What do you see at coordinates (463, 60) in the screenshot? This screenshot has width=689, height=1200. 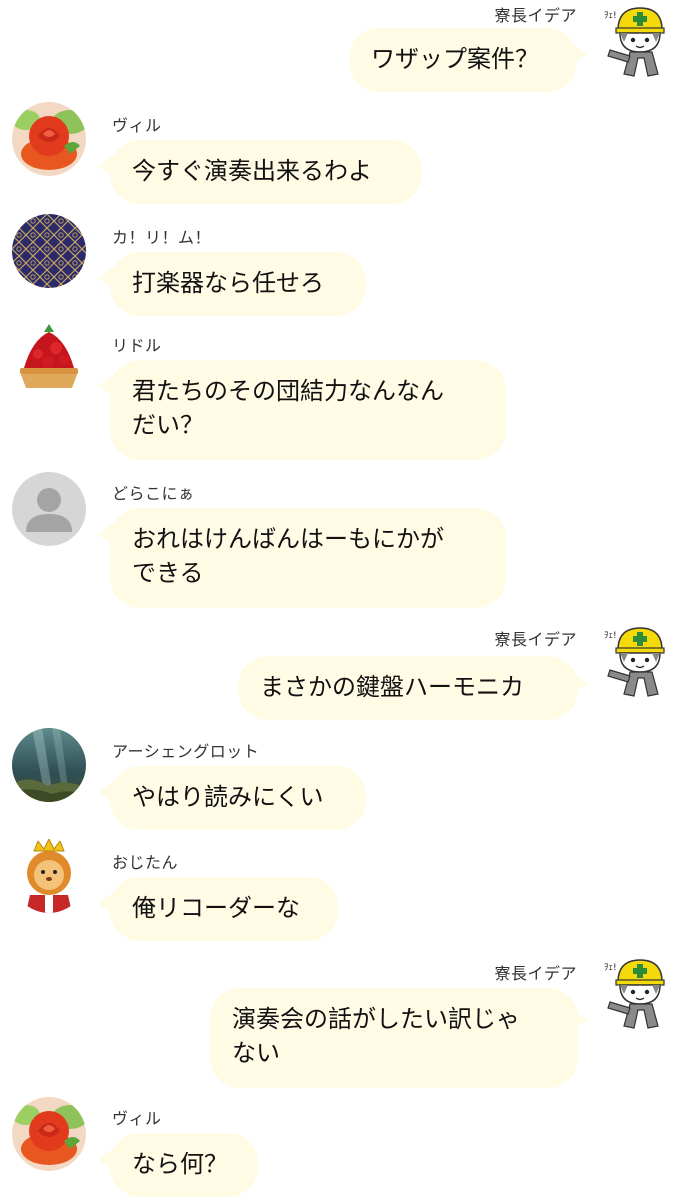 I see `message-bubble: ワザップ案件？` at bounding box center [463, 60].